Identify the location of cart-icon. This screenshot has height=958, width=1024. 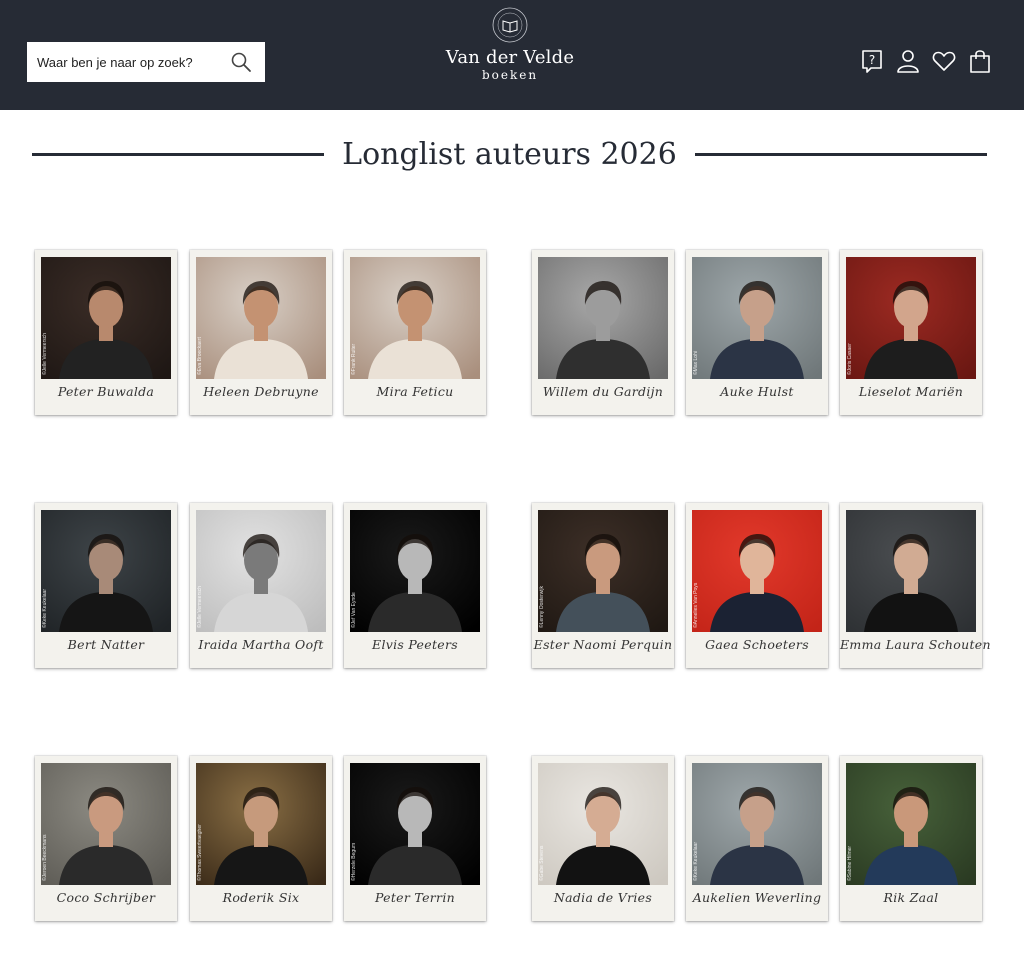
(980, 61).